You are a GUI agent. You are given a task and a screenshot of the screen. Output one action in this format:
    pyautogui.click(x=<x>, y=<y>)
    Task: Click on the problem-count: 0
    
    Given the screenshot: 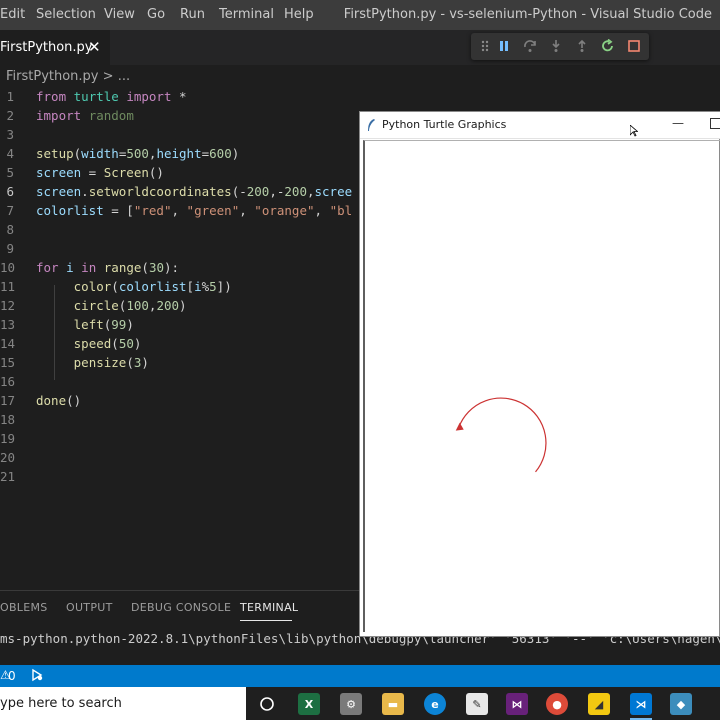 What is the action you would take?
    pyautogui.click(x=12, y=676)
    